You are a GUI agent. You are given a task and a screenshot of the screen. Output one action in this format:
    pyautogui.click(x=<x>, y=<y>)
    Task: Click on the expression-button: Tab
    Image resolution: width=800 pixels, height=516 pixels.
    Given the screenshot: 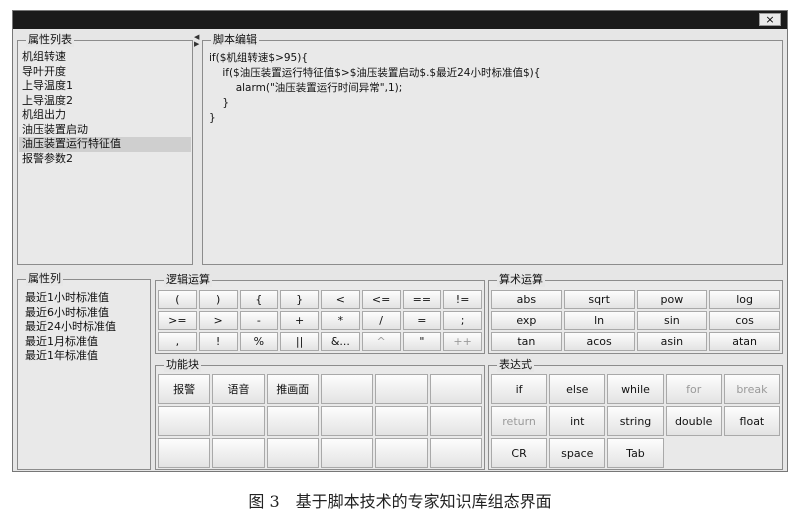 What is the action you would take?
    pyautogui.click(x=635, y=453)
    